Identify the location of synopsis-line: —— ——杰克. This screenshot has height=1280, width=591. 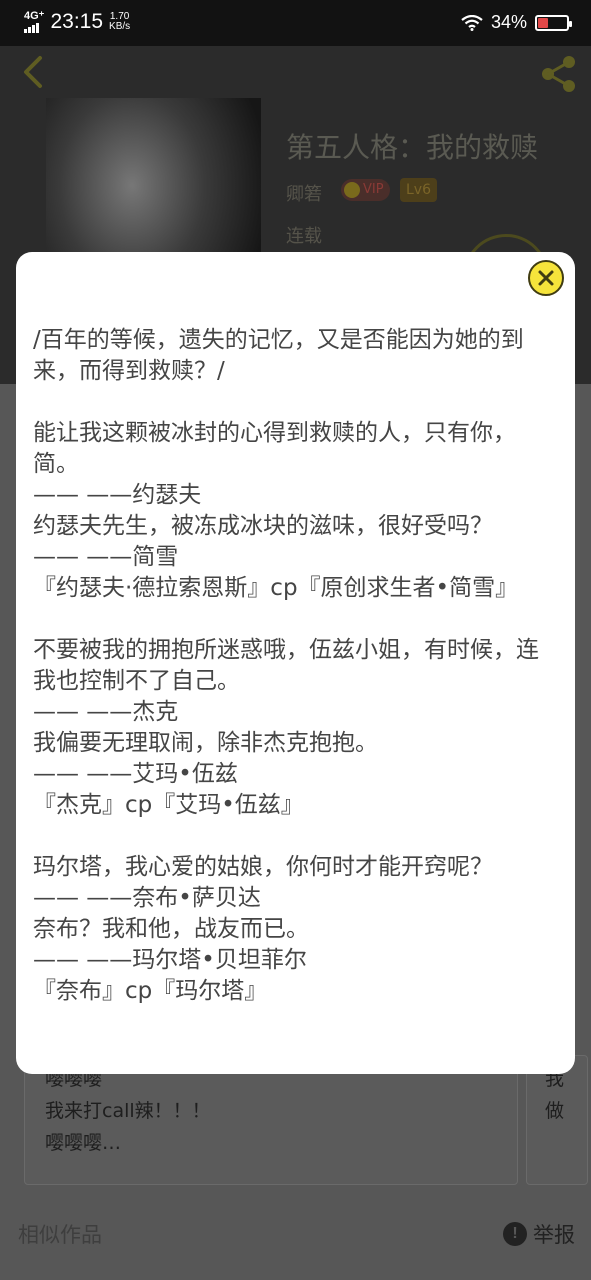
(106, 712).